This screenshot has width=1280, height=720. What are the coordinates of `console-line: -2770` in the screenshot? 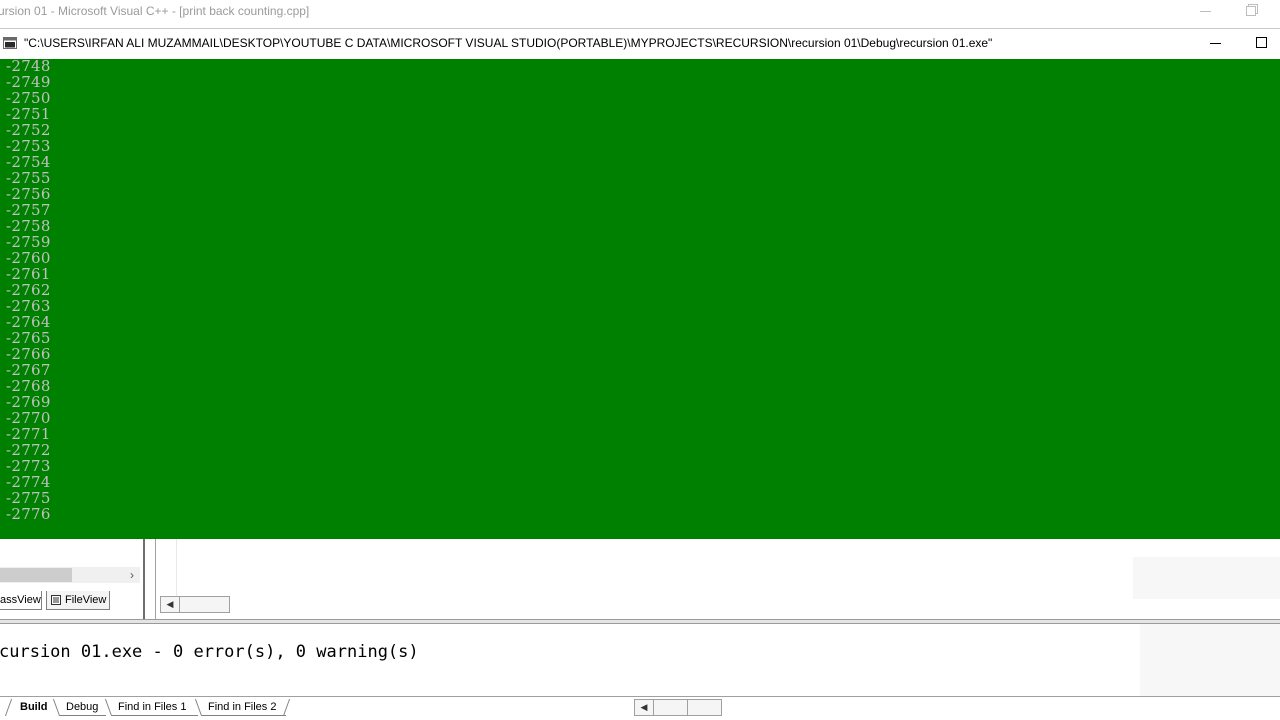 It's located at (28, 418).